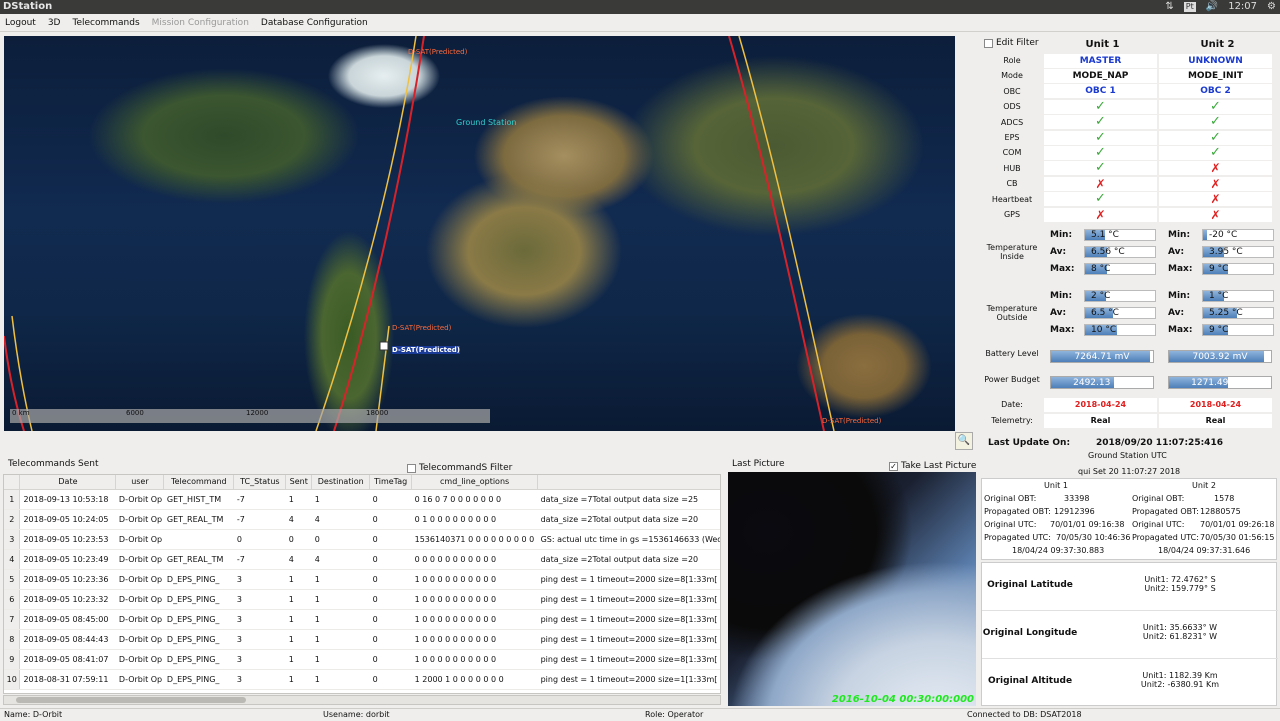 This screenshot has height=721, width=1280. What do you see at coordinates (12, 679) in the screenshot?
I see `table-cell: 10` at bounding box center [12, 679].